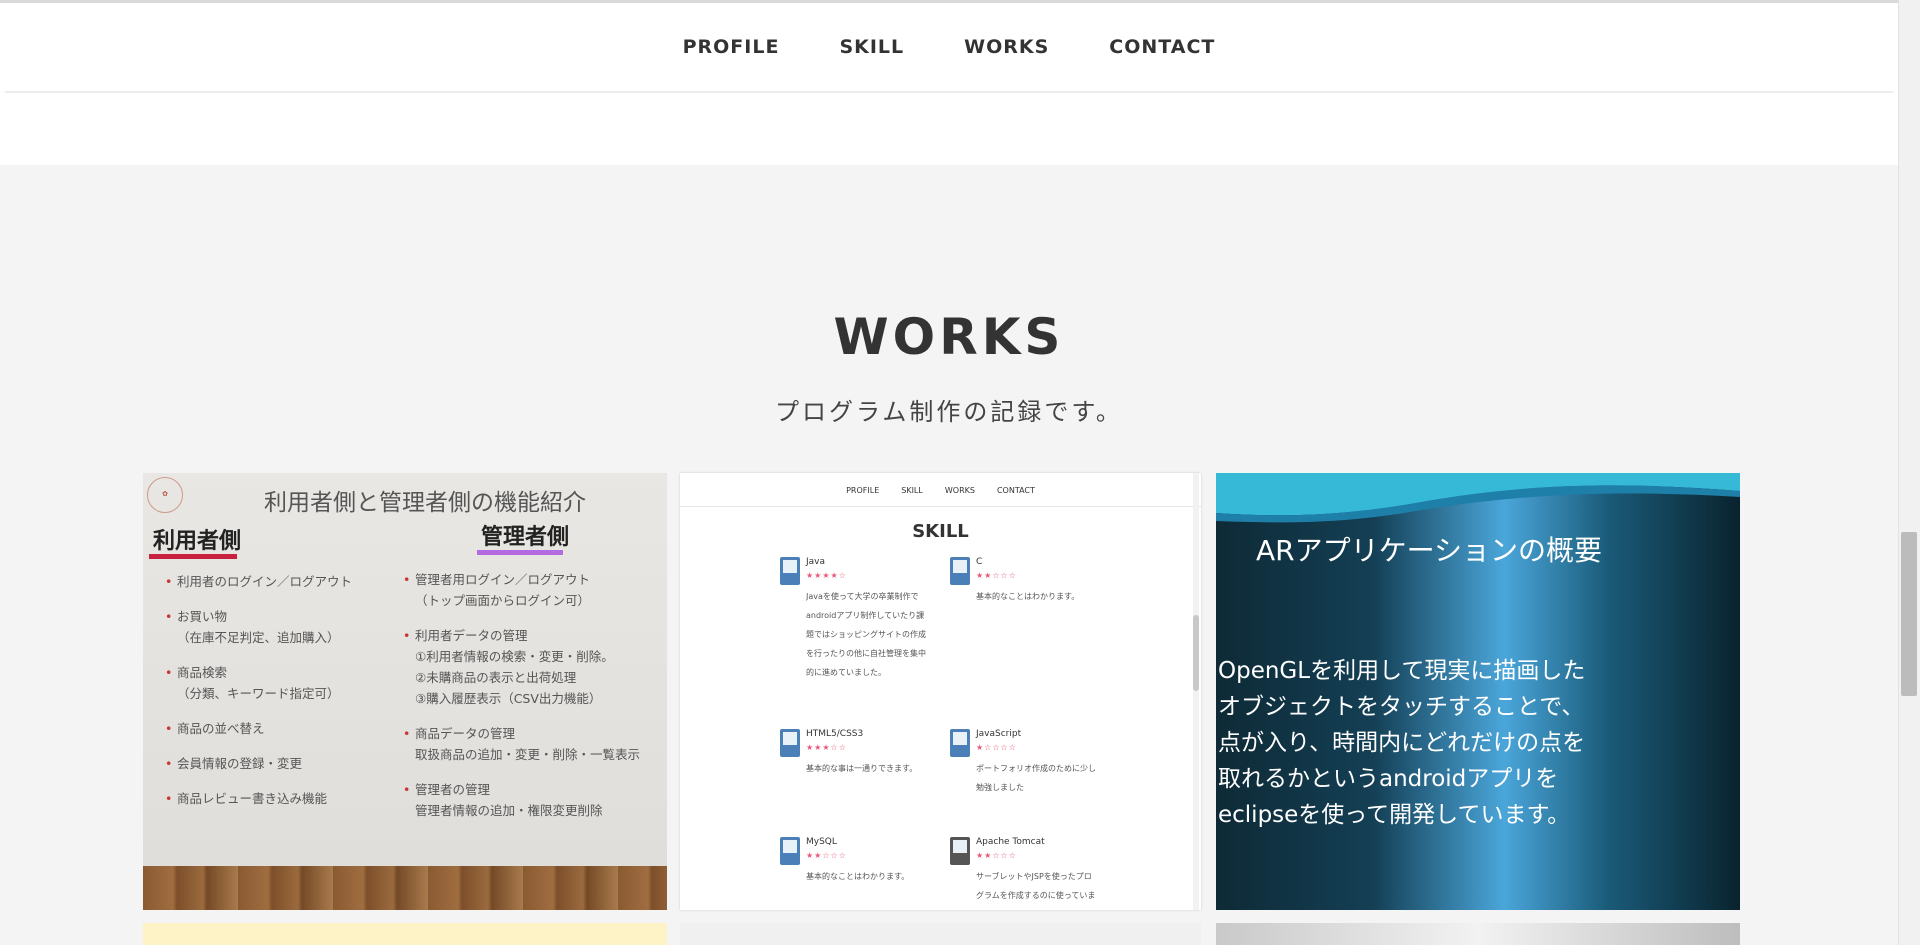 Image resolution: width=1920 pixels, height=945 pixels. I want to click on nav-profile: PROFILE, so click(731, 47).